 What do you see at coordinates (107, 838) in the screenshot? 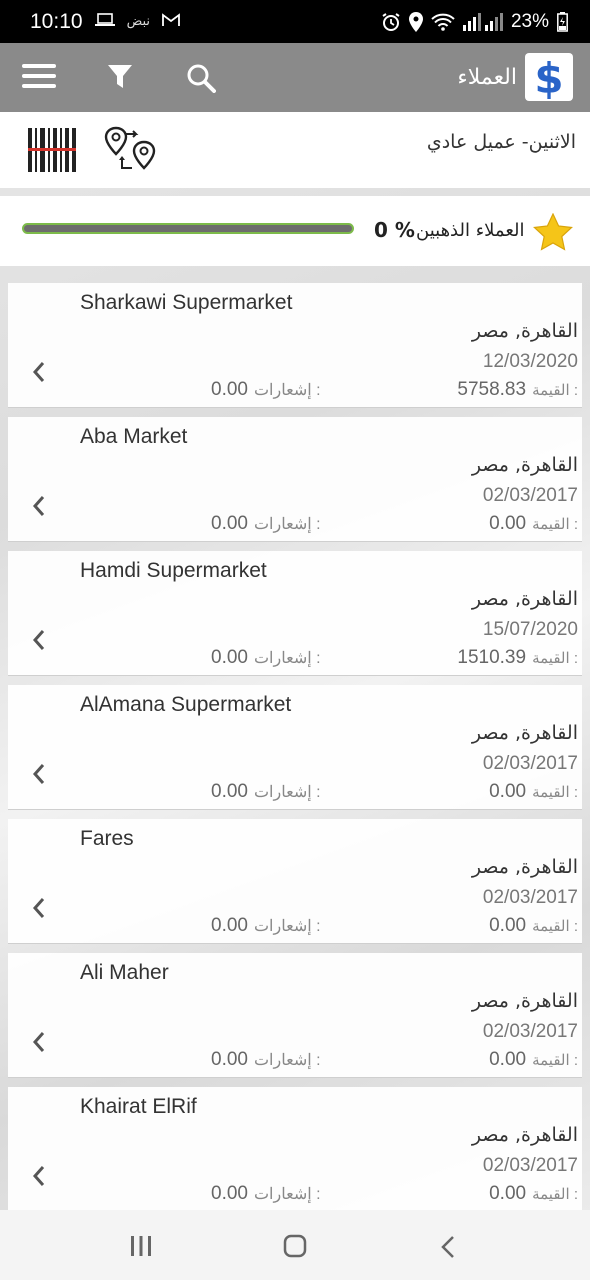
I see `customer-name: Fares` at bounding box center [107, 838].